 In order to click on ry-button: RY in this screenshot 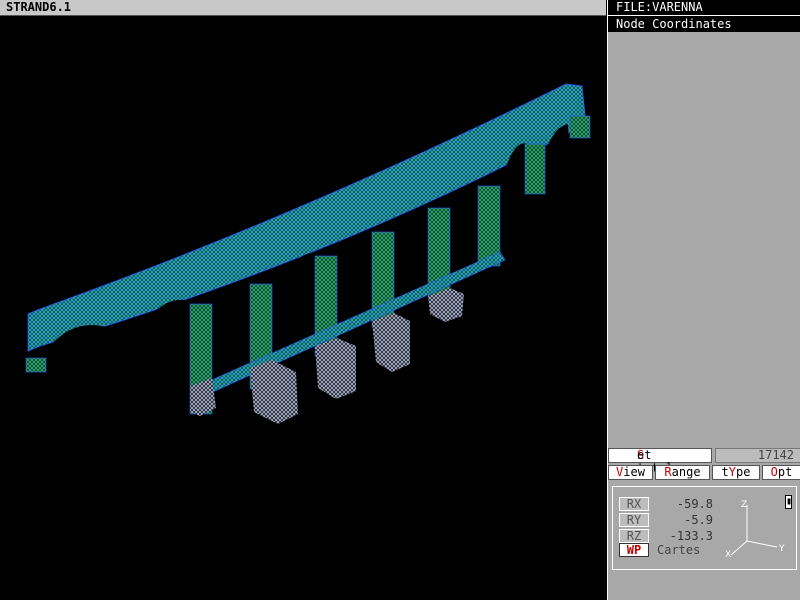, I will do `click(634, 520)`.